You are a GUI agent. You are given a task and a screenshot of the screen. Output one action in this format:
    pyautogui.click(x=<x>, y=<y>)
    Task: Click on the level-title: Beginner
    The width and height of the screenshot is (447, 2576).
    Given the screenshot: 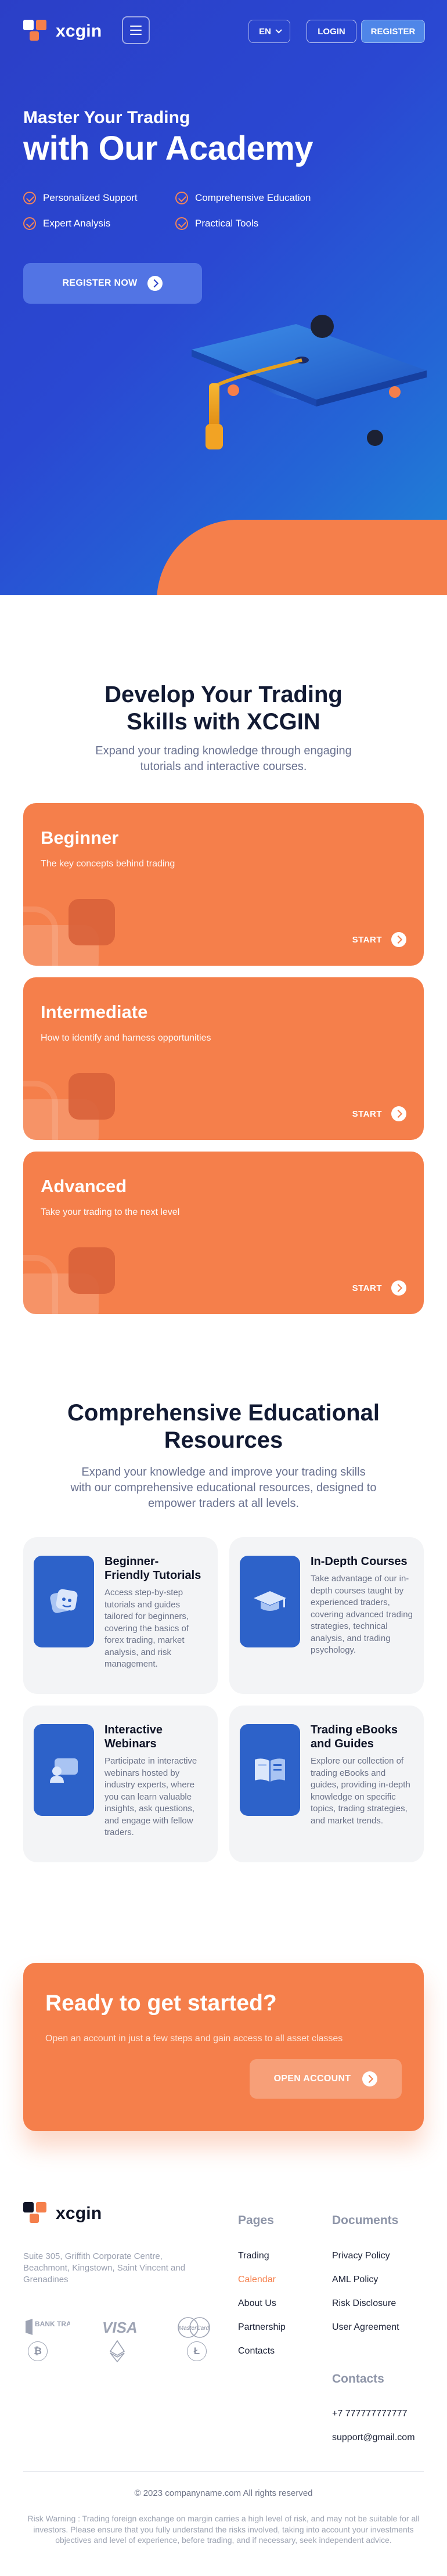 What is the action you would take?
    pyautogui.click(x=80, y=838)
    